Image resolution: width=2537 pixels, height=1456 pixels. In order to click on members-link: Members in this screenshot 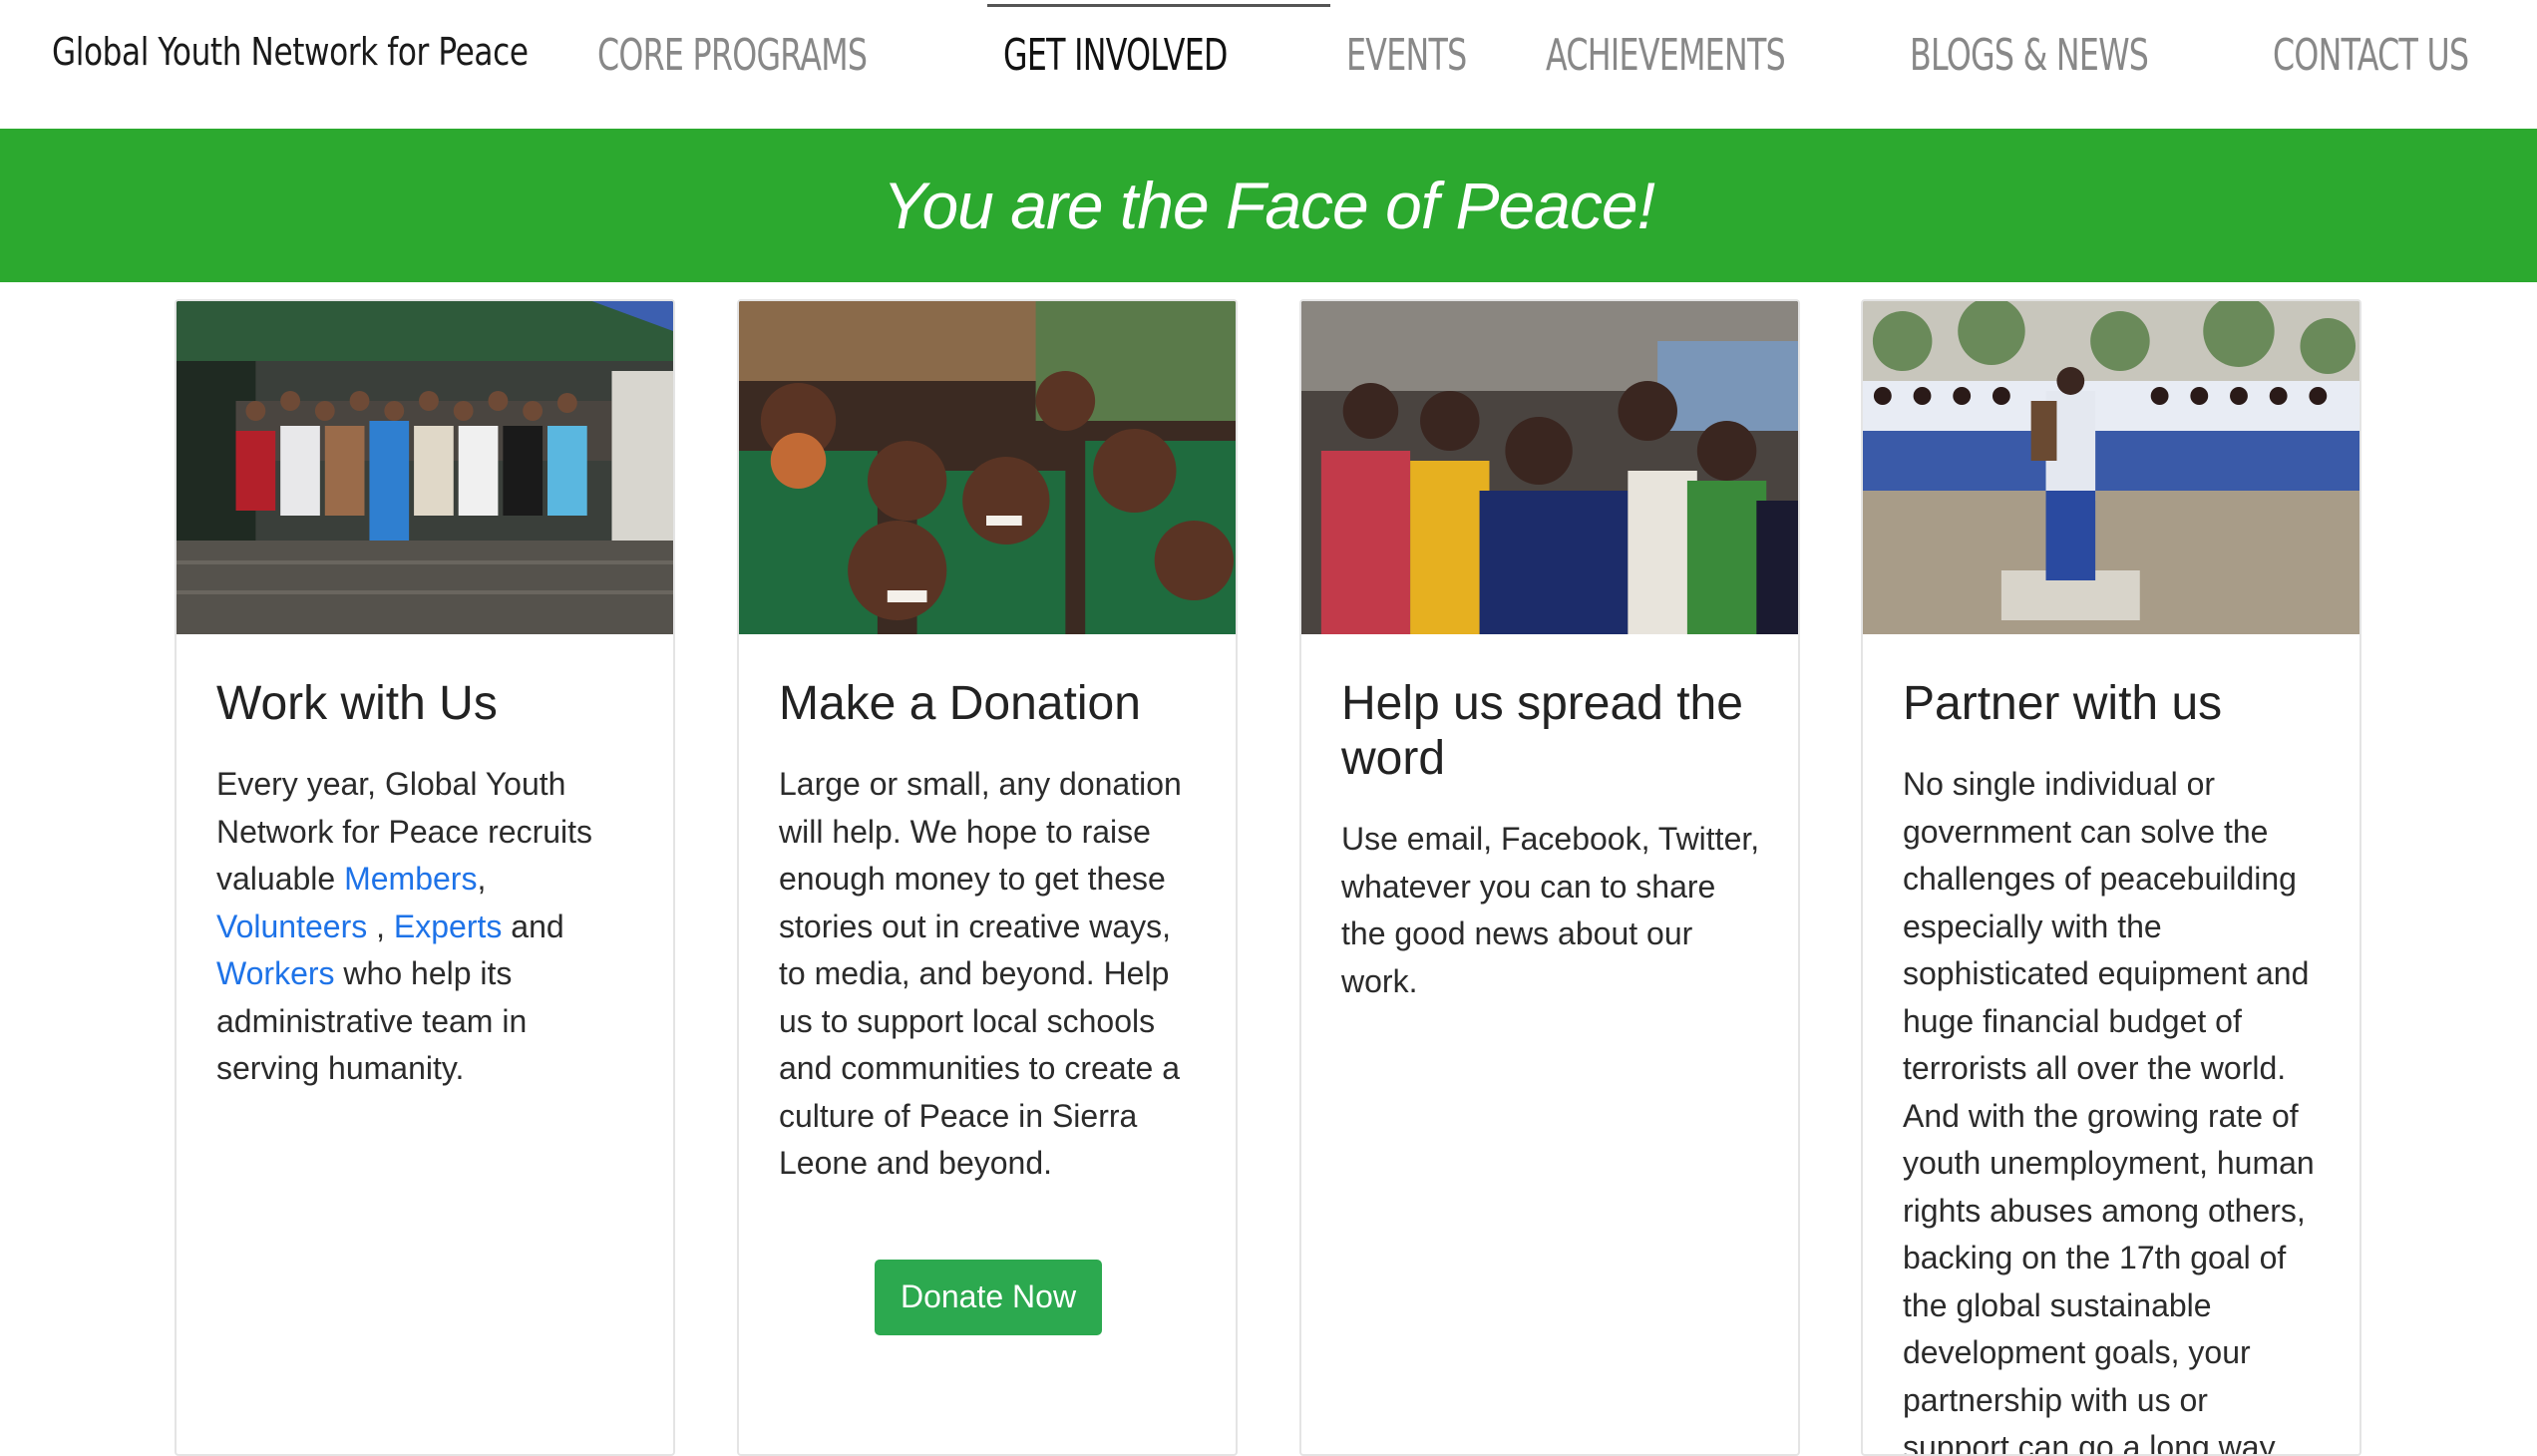, I will do `click(410, 879)`.